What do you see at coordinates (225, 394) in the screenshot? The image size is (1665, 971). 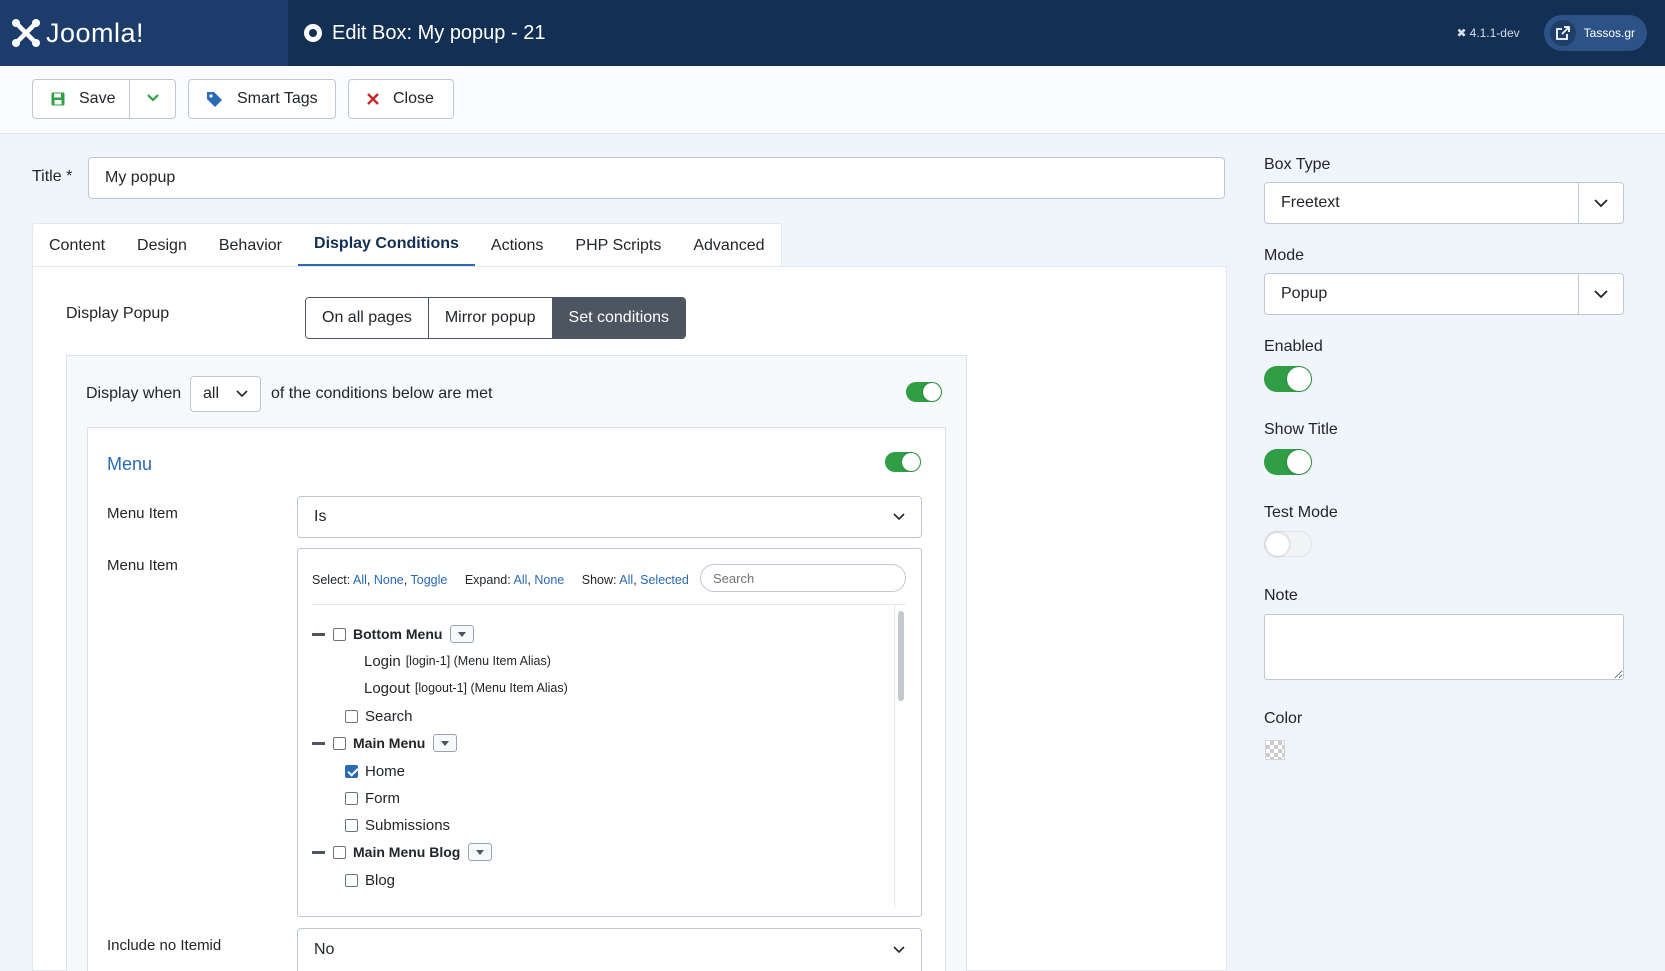 I see `match-select: all` at bounding box center [225, 394].